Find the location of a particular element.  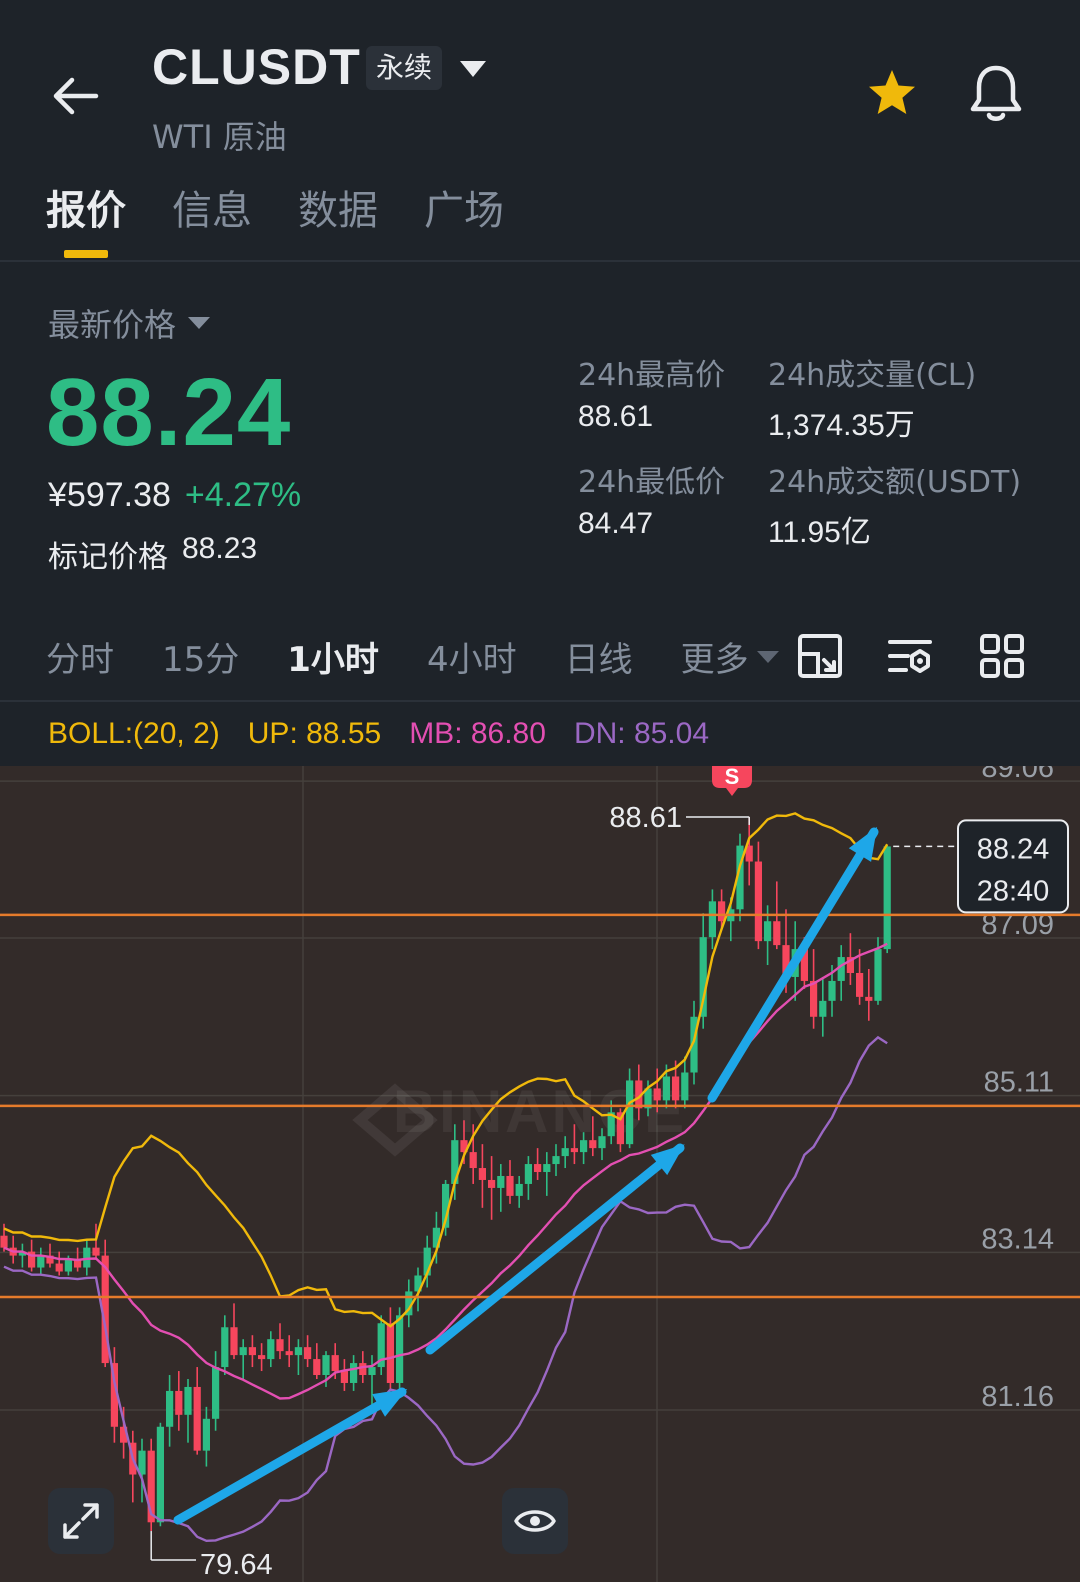

eye-icon is located at coordinates (535, 1521).